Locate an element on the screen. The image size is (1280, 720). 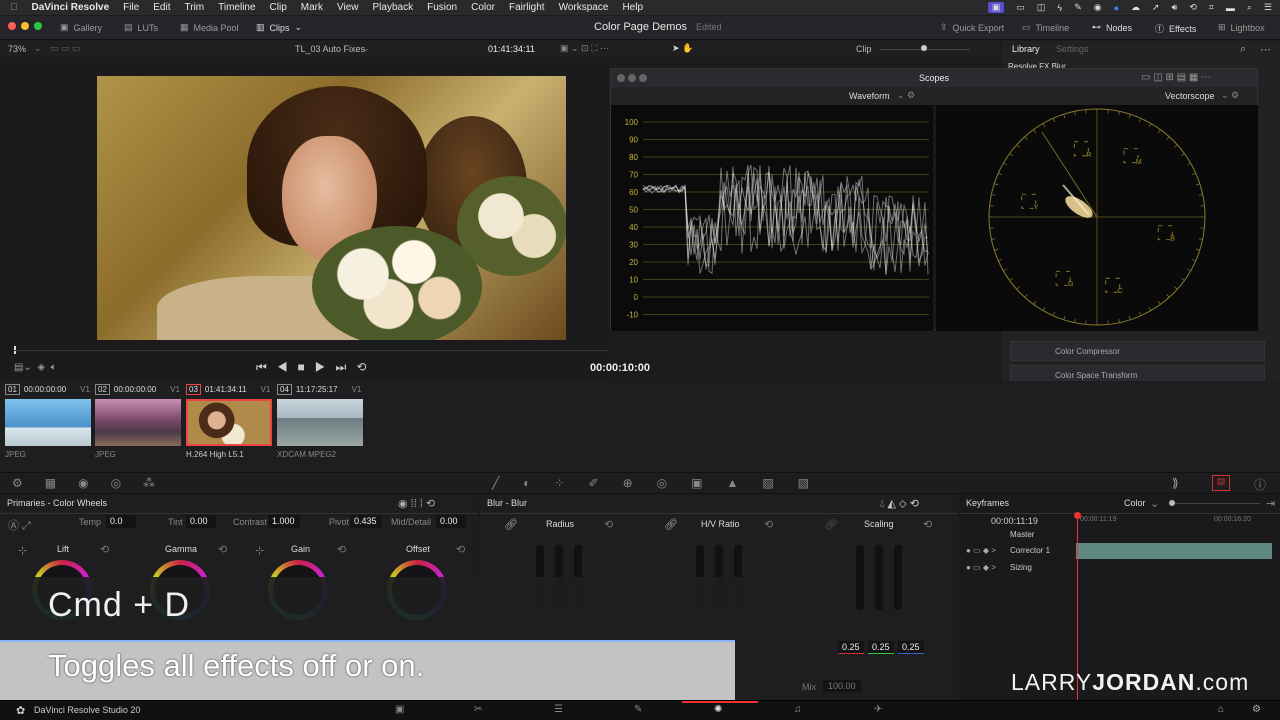
menu-clip: Clip is located at coordinates (278, 7).